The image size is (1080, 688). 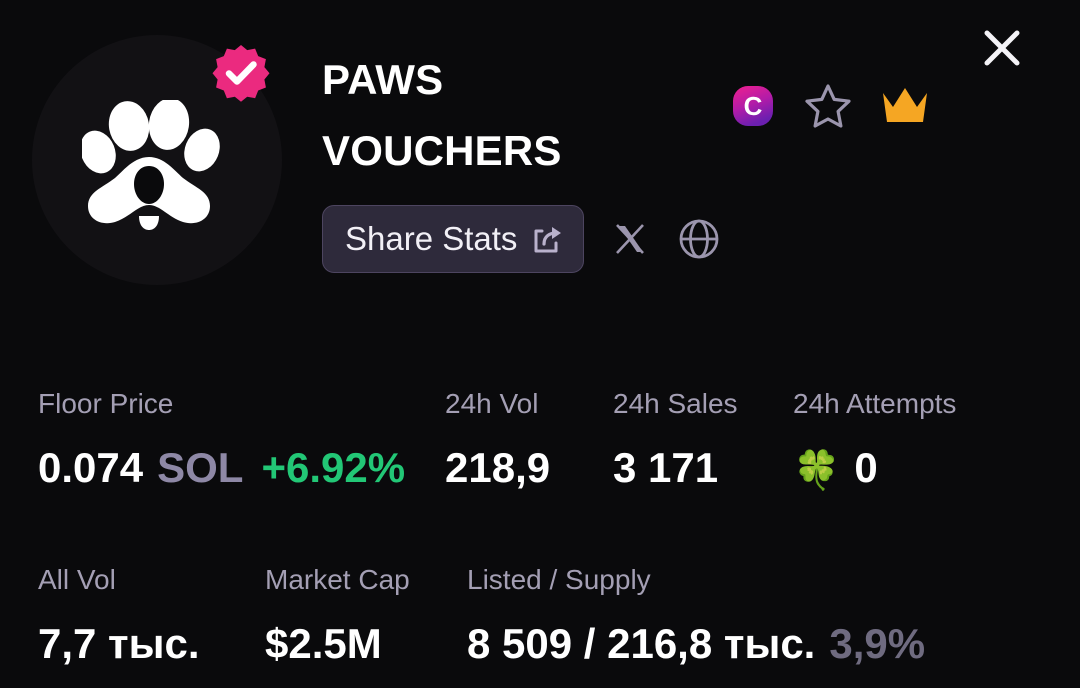 What do you see at coordinates (817, 471) in the screenshot?
I see `four-leaf-clover-icon: 🍀` at bounding box center [817, 471].